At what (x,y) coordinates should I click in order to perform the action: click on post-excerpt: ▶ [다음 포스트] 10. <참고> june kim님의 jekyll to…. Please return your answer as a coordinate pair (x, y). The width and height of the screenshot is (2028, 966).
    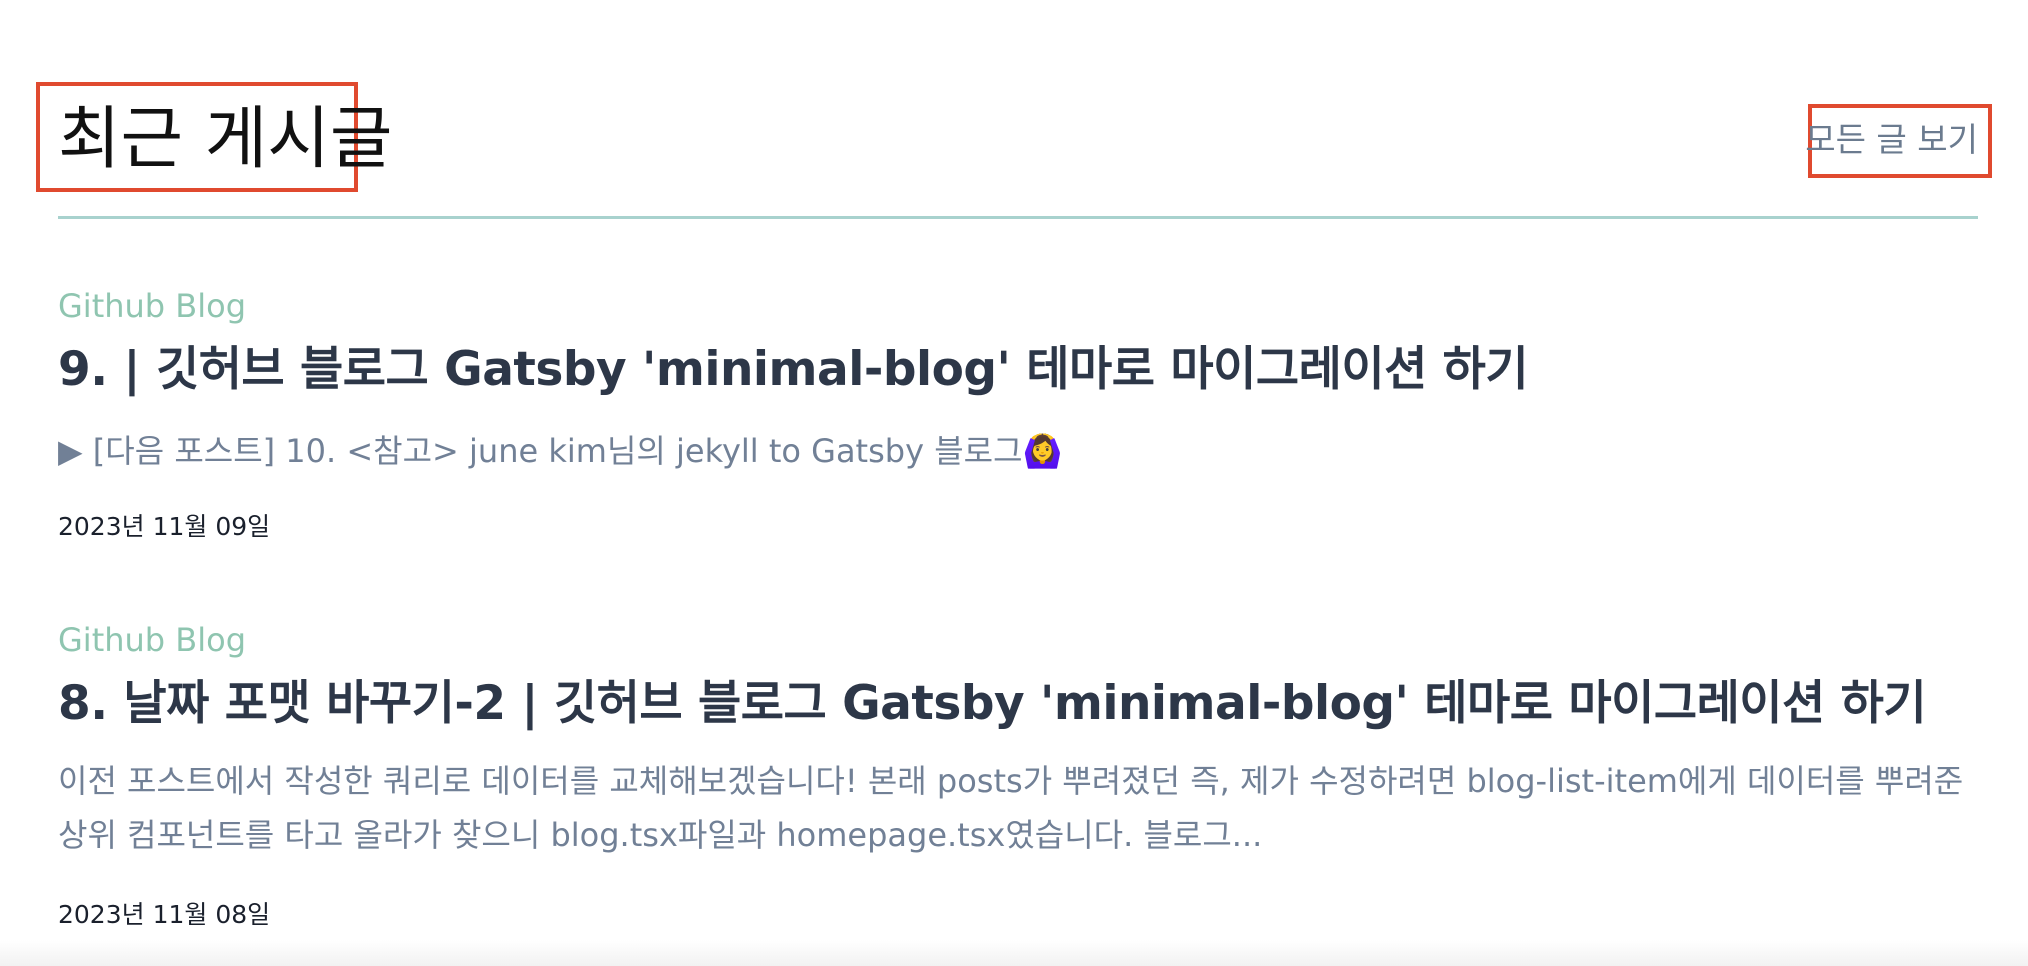
    Looking at the image, I should click on (560, 451).